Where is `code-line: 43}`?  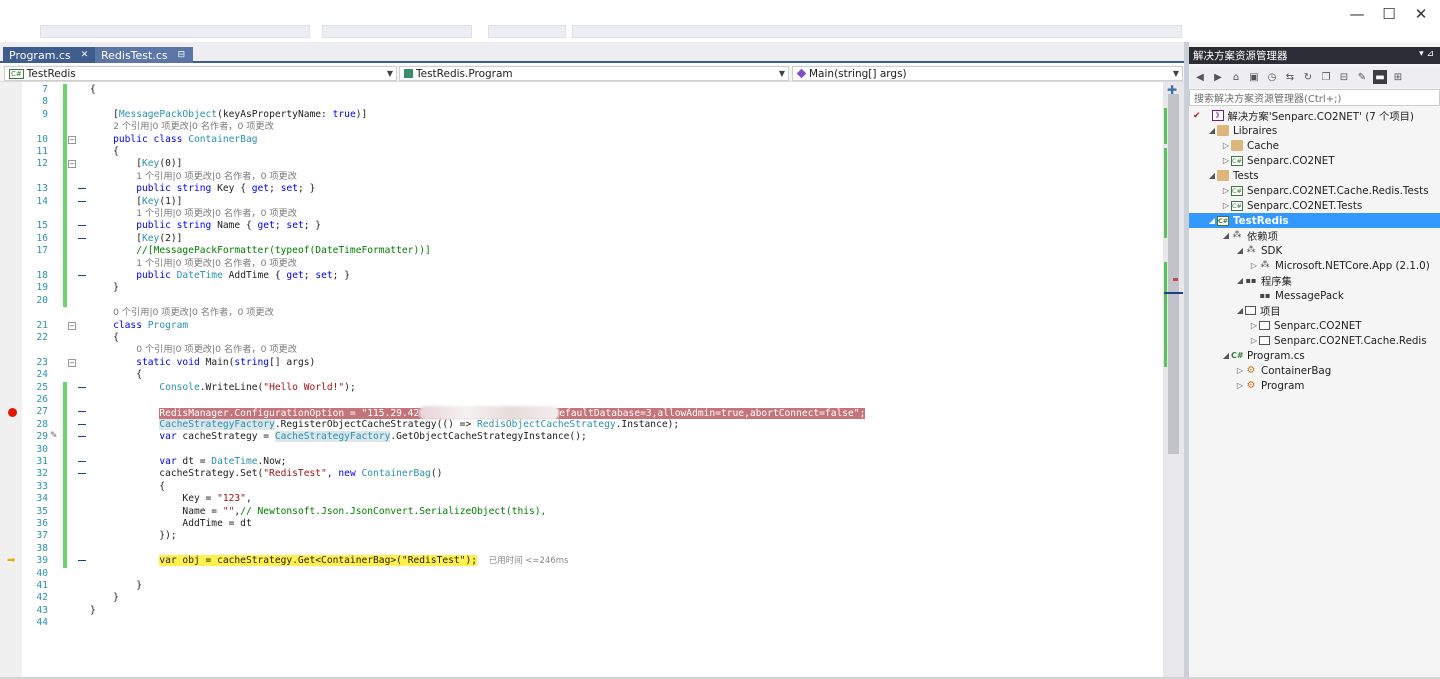
code-line: 43} is located at coordinates (581, 611).